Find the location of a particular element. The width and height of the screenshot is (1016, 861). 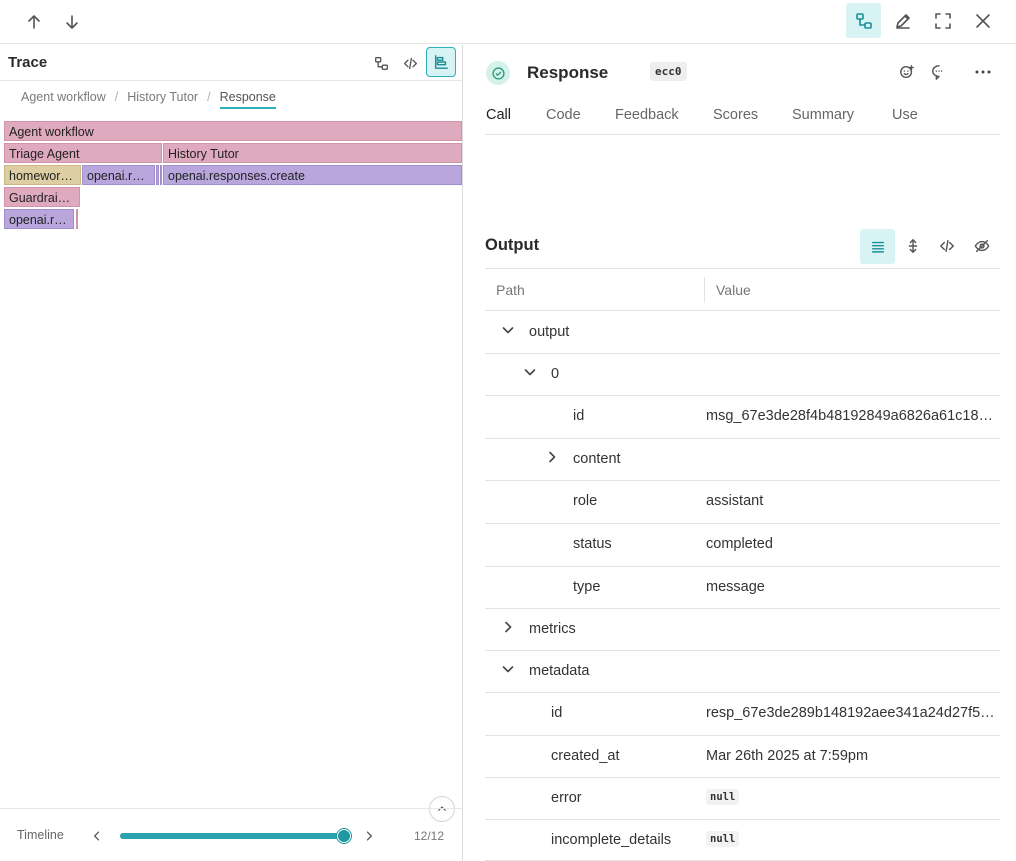

tab-scores: Scores is located at coordinates (735, 115).